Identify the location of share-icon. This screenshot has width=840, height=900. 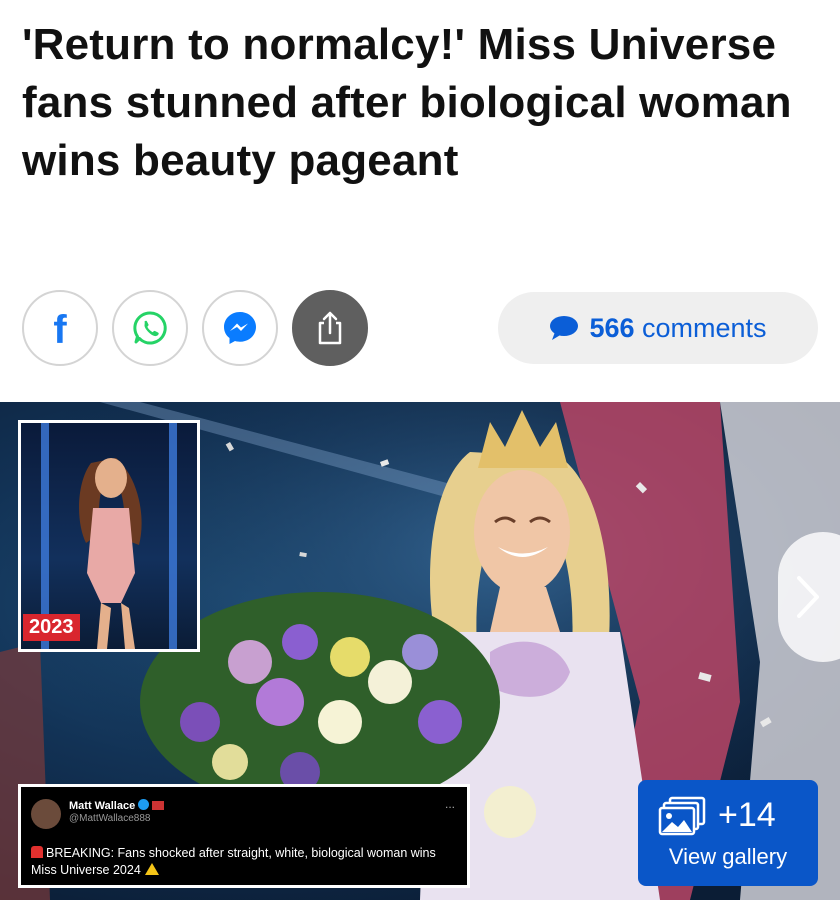
(330, 328).